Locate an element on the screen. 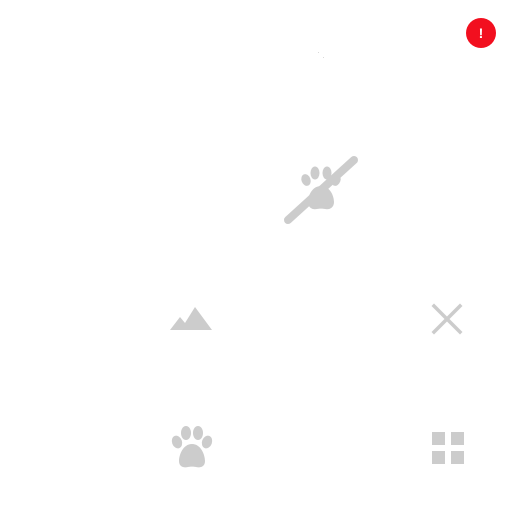  close-icon is located at coordinates (447, 319).